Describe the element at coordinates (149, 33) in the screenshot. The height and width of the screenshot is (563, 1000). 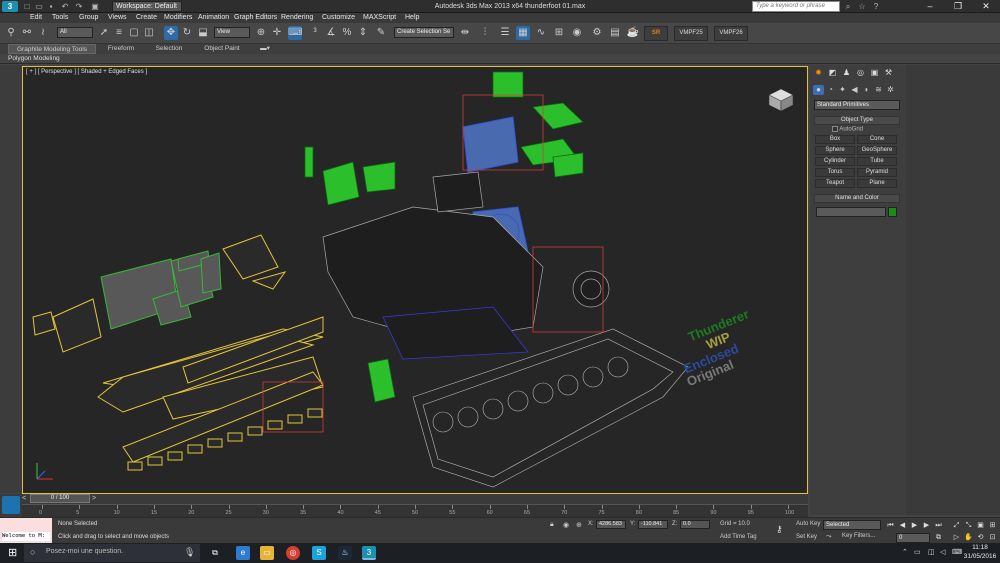
I see `window-crossing-icon: ◫` at that location.